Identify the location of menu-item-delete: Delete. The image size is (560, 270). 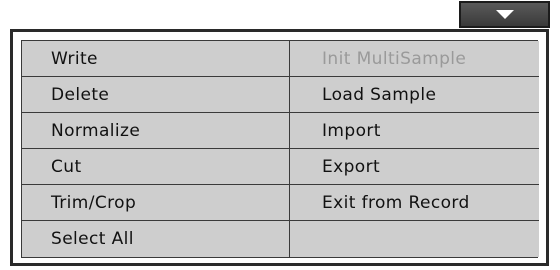
(156, 95).